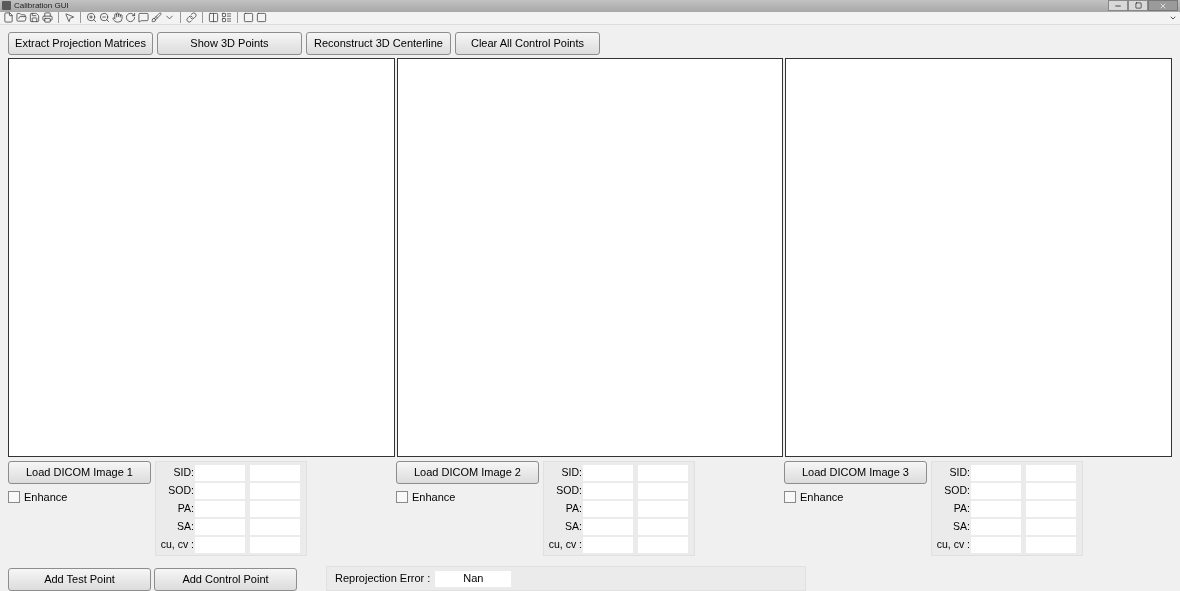 The image size is (1180, 591). Describe the element at coordinates (225, 579) in the screenshot. I see `point-button: Add Control Point` at that location.